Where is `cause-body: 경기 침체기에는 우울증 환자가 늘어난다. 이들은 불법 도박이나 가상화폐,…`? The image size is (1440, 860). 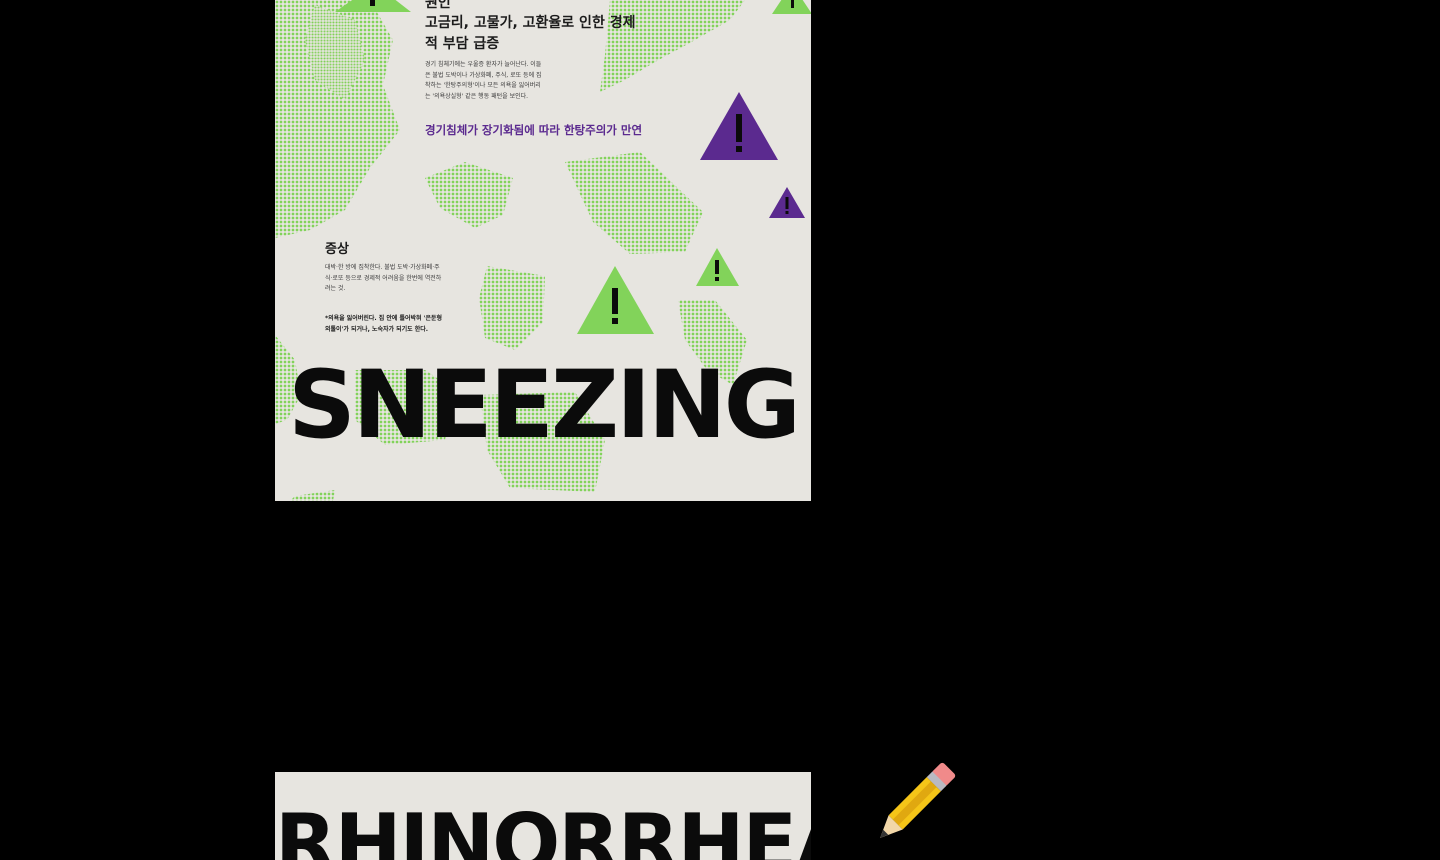 cause-body: 경기 침체기에는 우울증 환자가 늘어난다. 이들은 불법 도박이나 가상화폐,… is located at coordinates (483, 80).